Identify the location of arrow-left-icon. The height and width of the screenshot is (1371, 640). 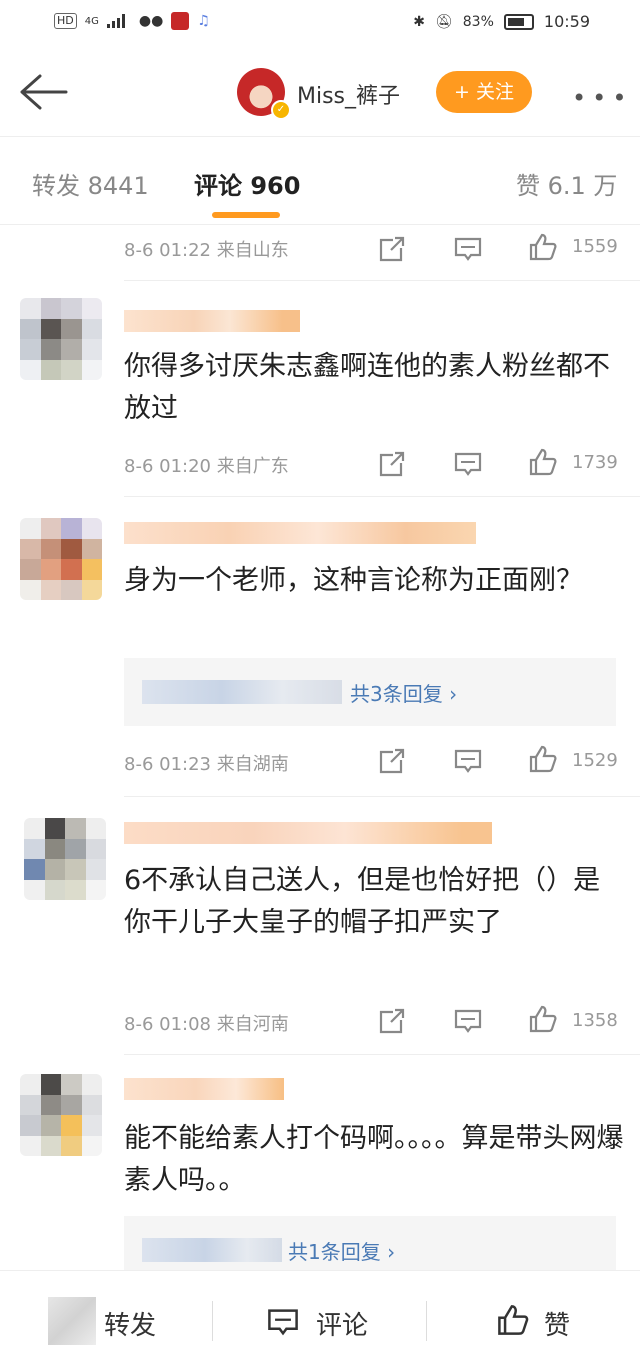
(43, 92).